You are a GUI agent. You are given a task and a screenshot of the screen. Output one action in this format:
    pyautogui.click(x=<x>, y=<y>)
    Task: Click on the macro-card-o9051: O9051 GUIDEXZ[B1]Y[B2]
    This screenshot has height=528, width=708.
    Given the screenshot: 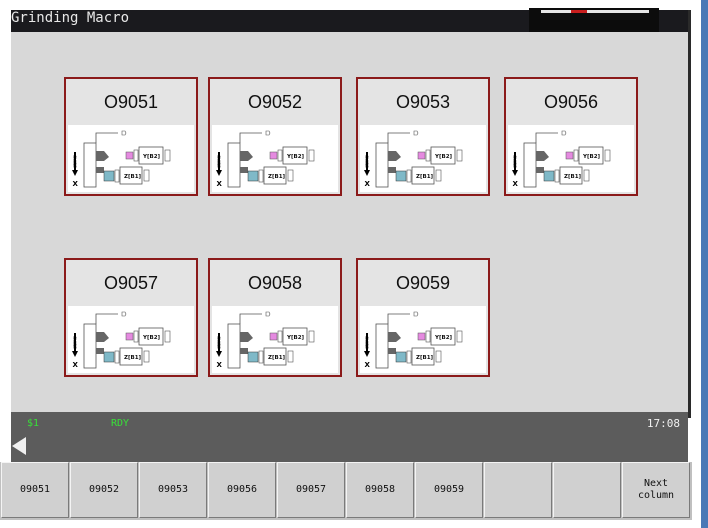 What is the action you would take?
    pyautogui.click(x=131, y=136)
    